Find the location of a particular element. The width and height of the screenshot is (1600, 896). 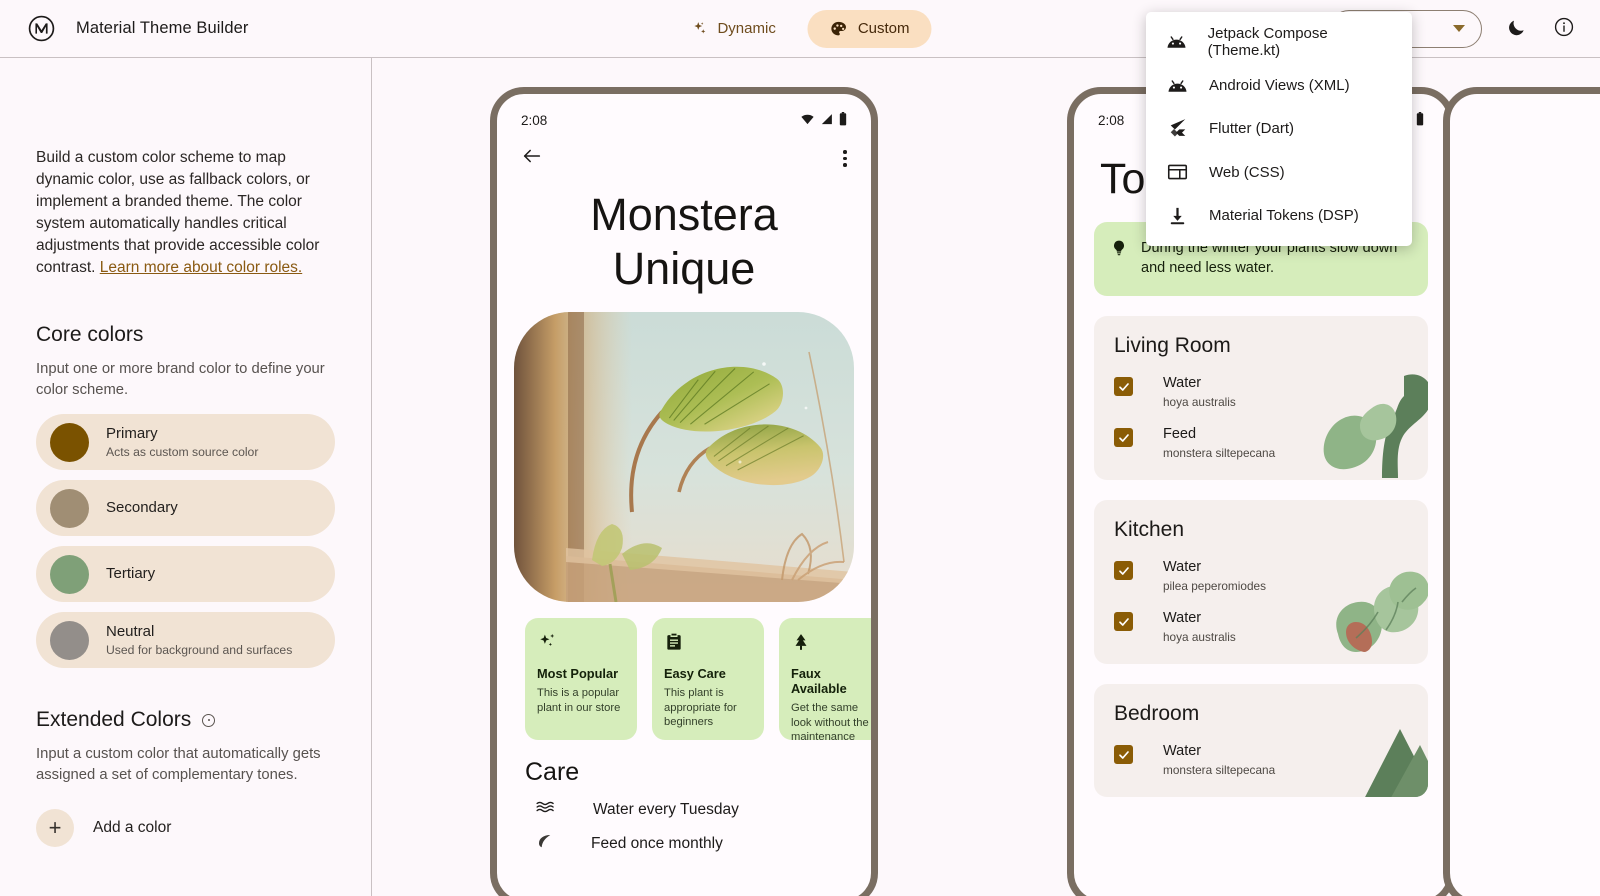

task-row: Water monstera siltepecana is located at coordinates (1261, 760).